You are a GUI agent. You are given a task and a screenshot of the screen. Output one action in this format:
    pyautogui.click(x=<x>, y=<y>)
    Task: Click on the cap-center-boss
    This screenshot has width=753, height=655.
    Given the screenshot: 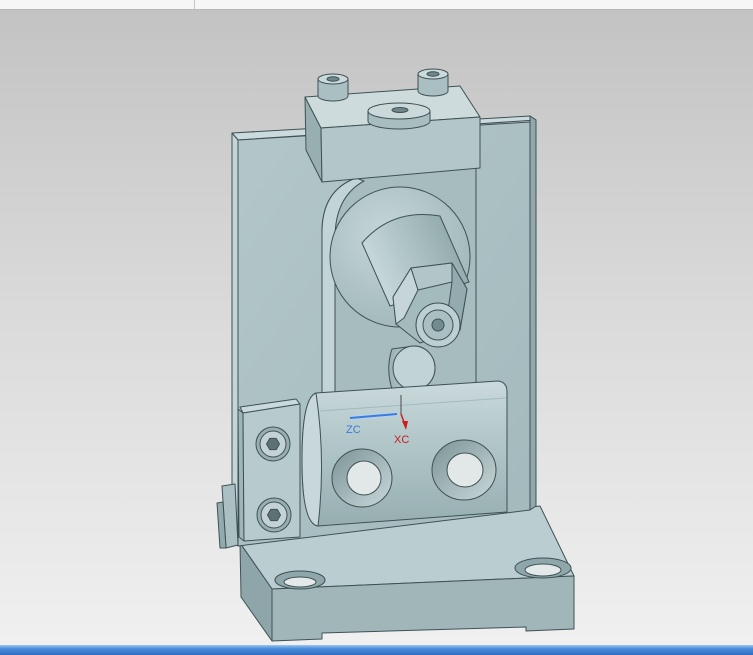 What is the action you would take?
    pyautogui.click(x=399, y=116)
    